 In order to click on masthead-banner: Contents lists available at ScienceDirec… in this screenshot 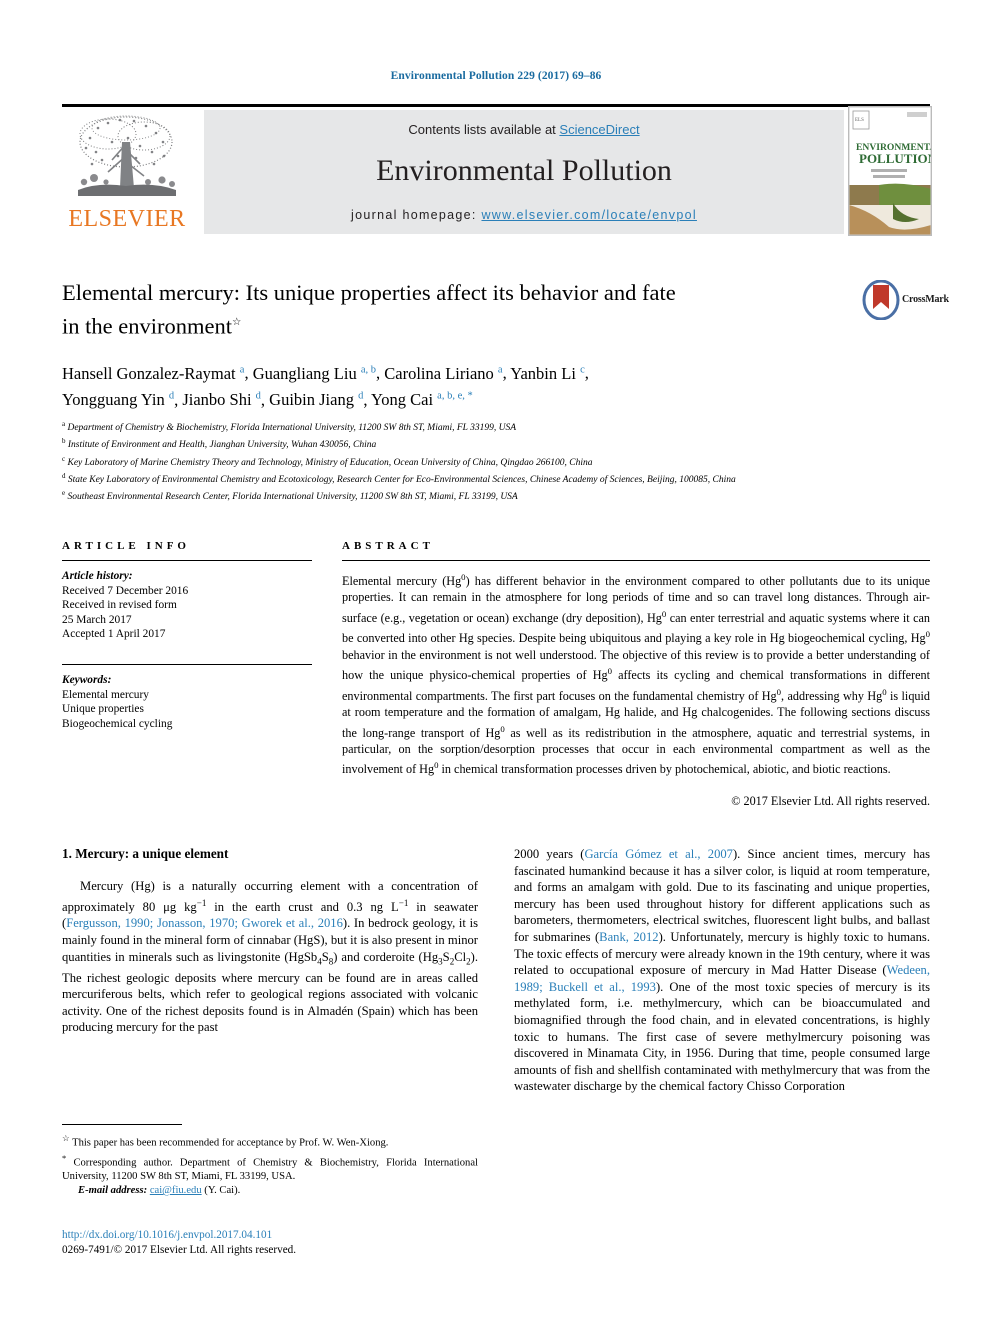, I will do `click(524, 172)`.